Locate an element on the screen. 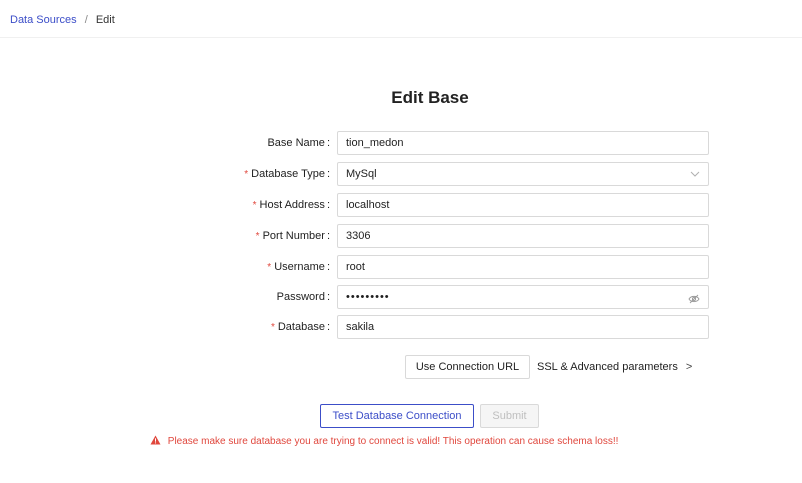 The image size is (802, 483). database-input: sakila is located at coordinates (523, 327).